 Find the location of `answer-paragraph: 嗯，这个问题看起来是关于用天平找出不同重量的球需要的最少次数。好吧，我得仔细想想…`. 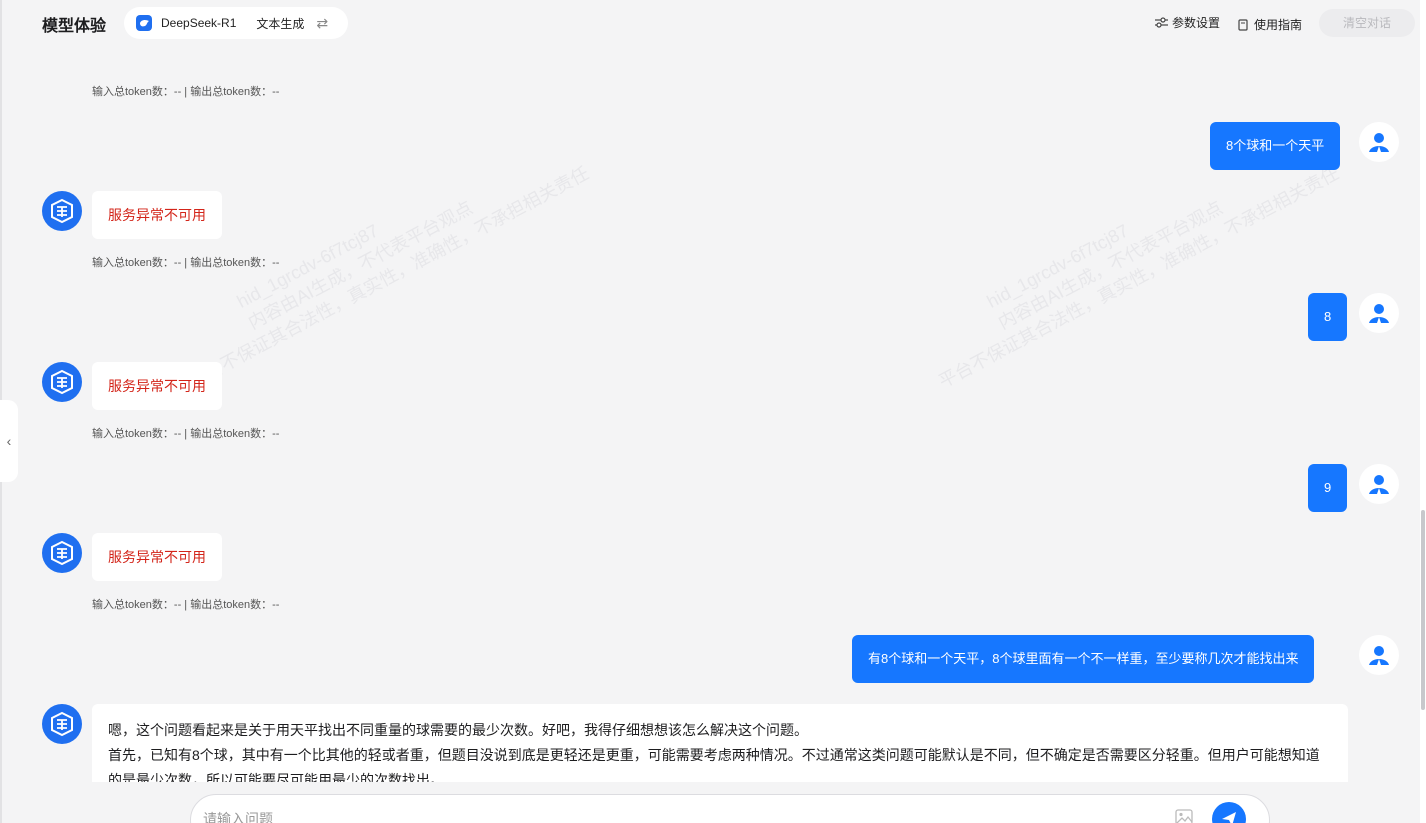

answer-paragraph: 嗯，这个问题看起来是关于用天平找出不同重量的球需要的最少次数。好吧，我得仔细想想… is located at coordinates (458, 730).